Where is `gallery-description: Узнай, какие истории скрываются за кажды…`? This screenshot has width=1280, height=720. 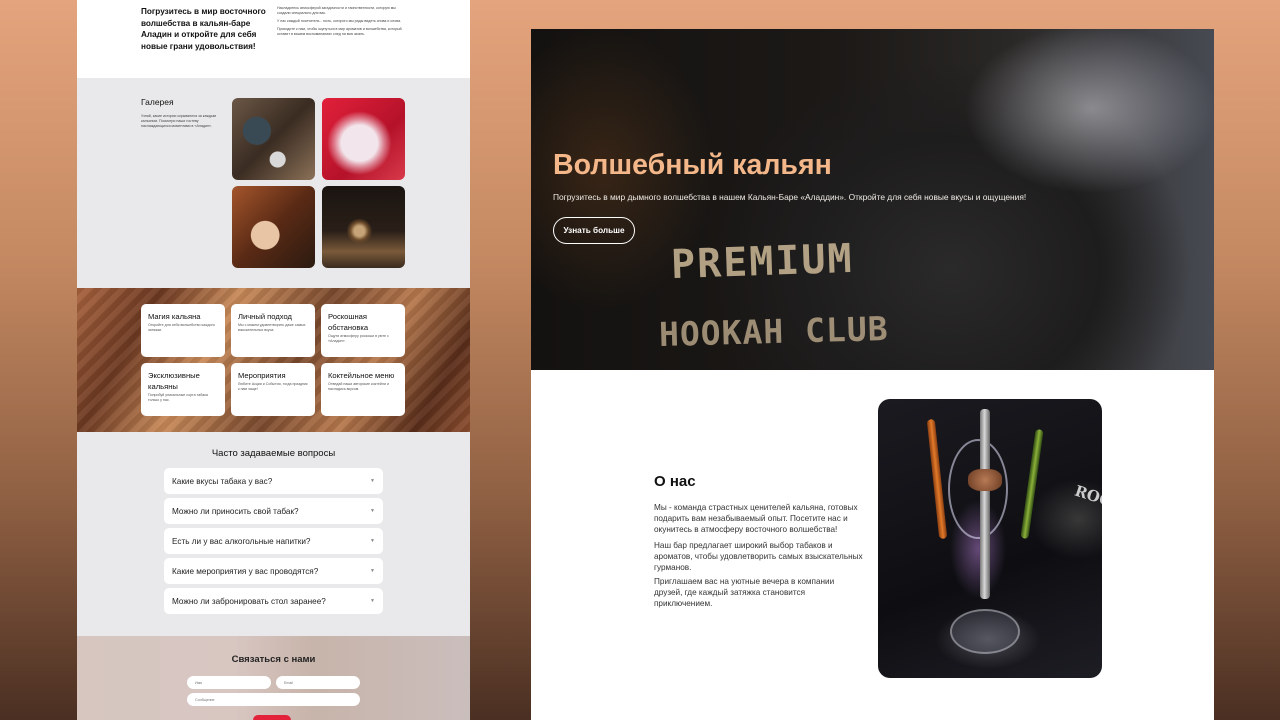 gallery-description: Узнай, какие истории скрываются за кажды… is located at coordinates (178, 121).